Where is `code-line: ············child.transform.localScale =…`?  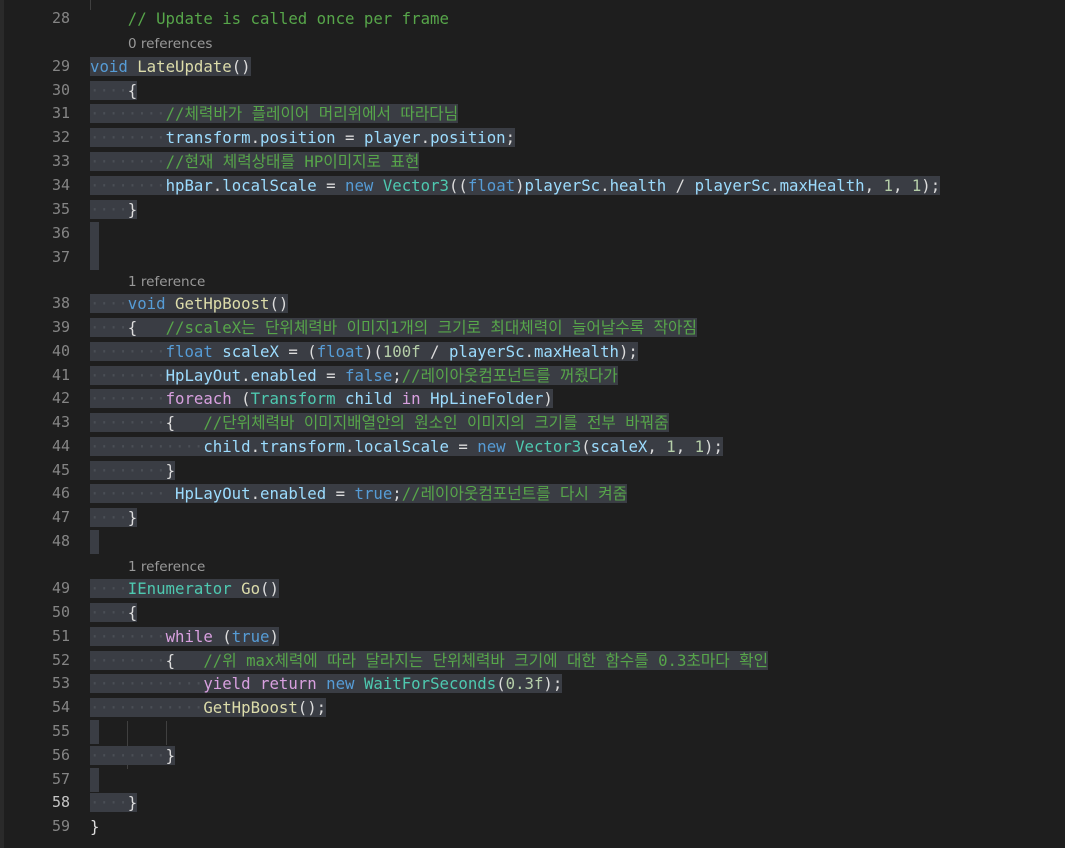 code-line: ············child.transform.localScale =… is located at coordinates (406, 447).